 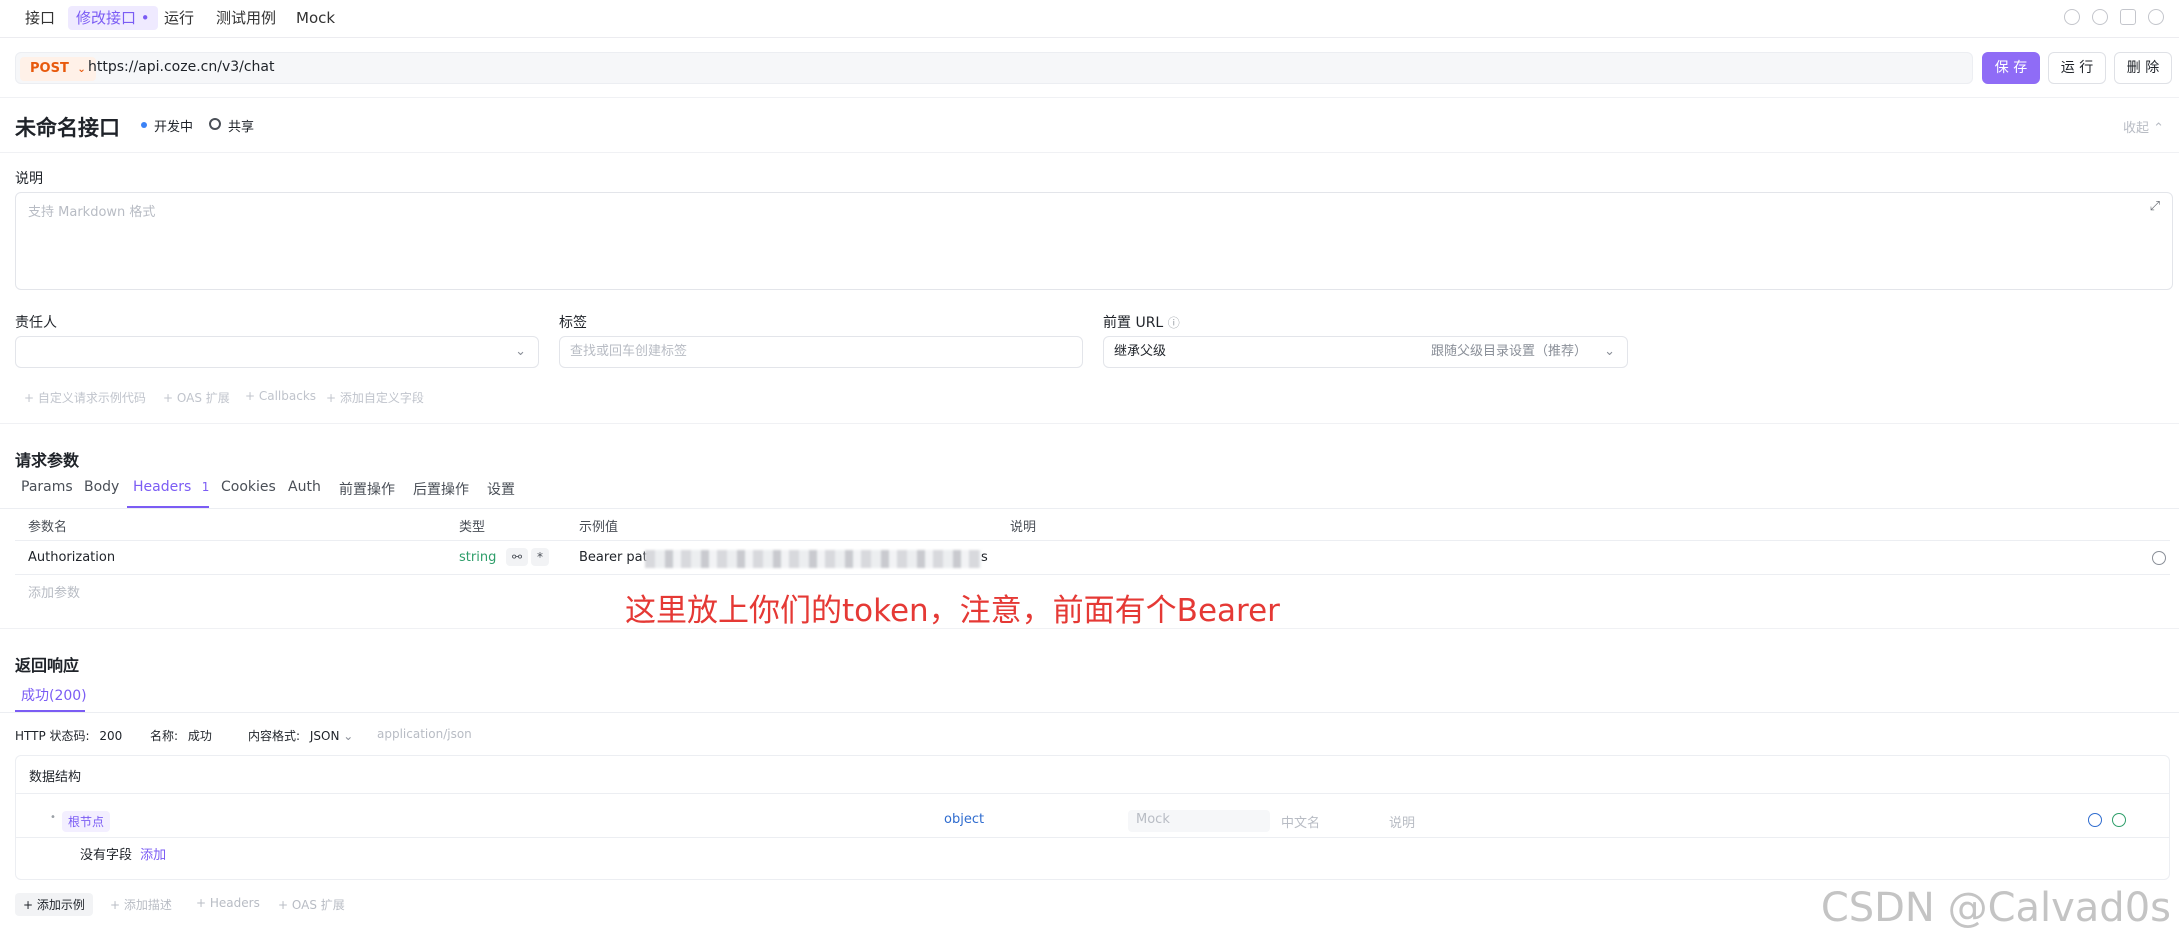 What do you see at coordinates (501, 489) in the screenshot?
I see `tab-settings: 设置` at bounding box center [501, 489].